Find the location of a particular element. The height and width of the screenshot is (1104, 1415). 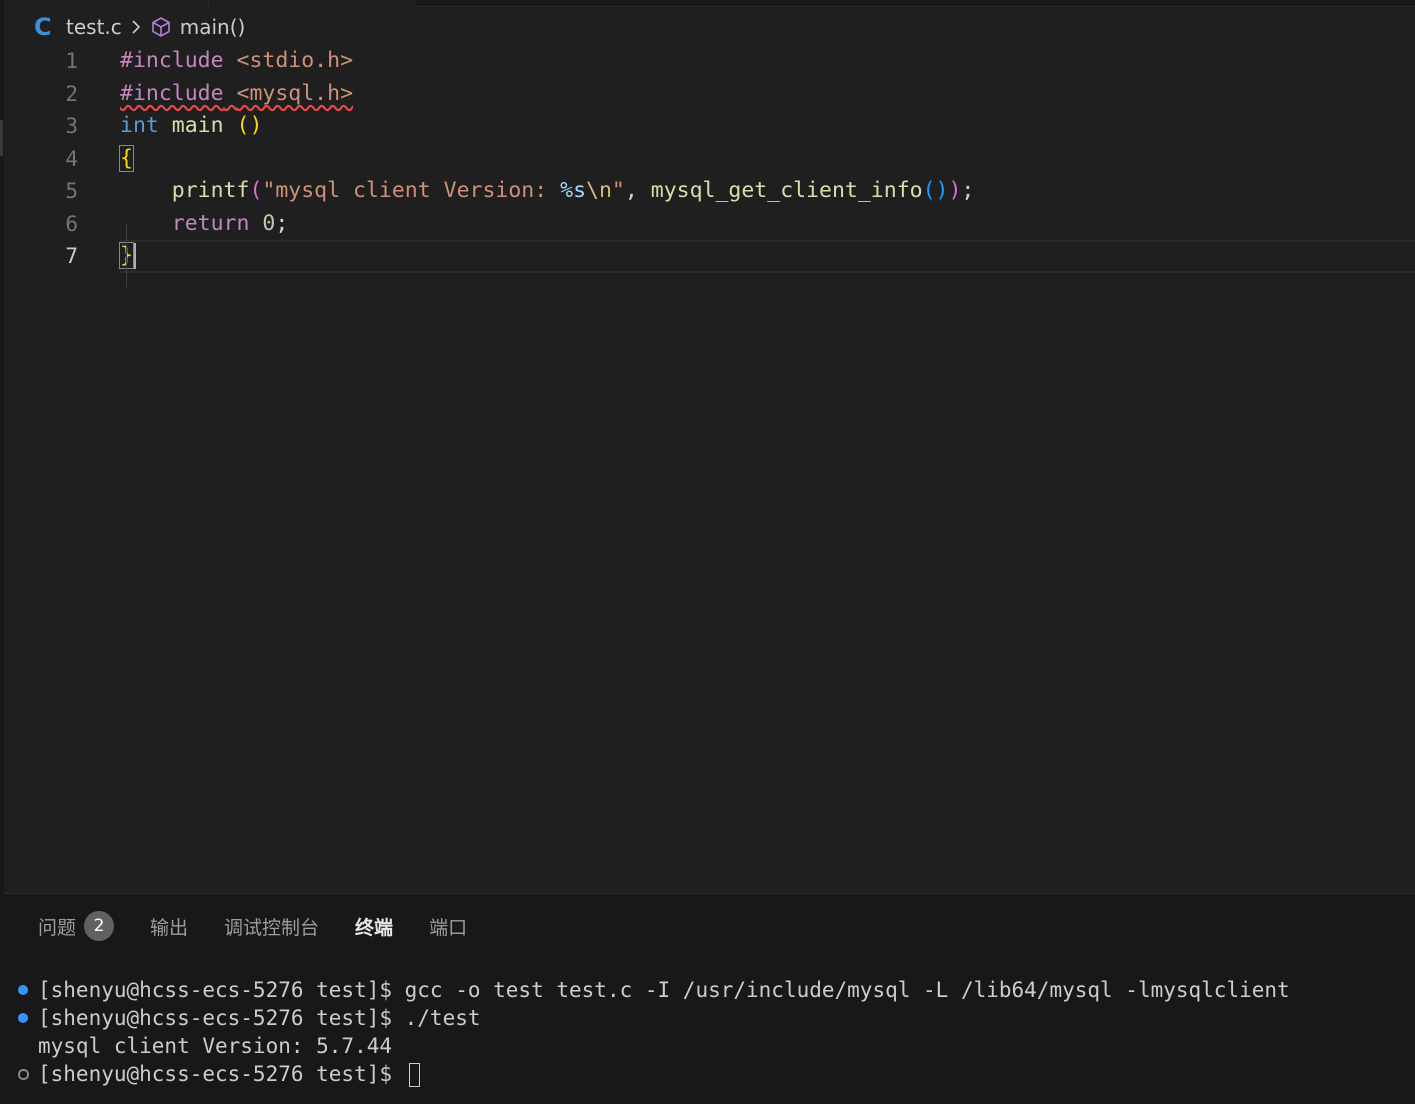

function-name: main is located at coordinates (197, 125).